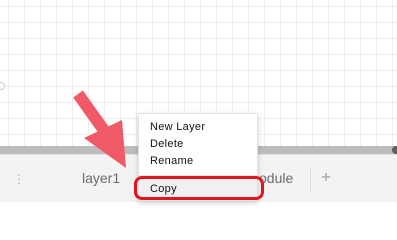 Image resolution: width=397 pixels, height=240 pixels. What do you see at coordinates (394, 150) in the screenshot?
I see `scrollbar-thumb` at bounding box center [394, 150].